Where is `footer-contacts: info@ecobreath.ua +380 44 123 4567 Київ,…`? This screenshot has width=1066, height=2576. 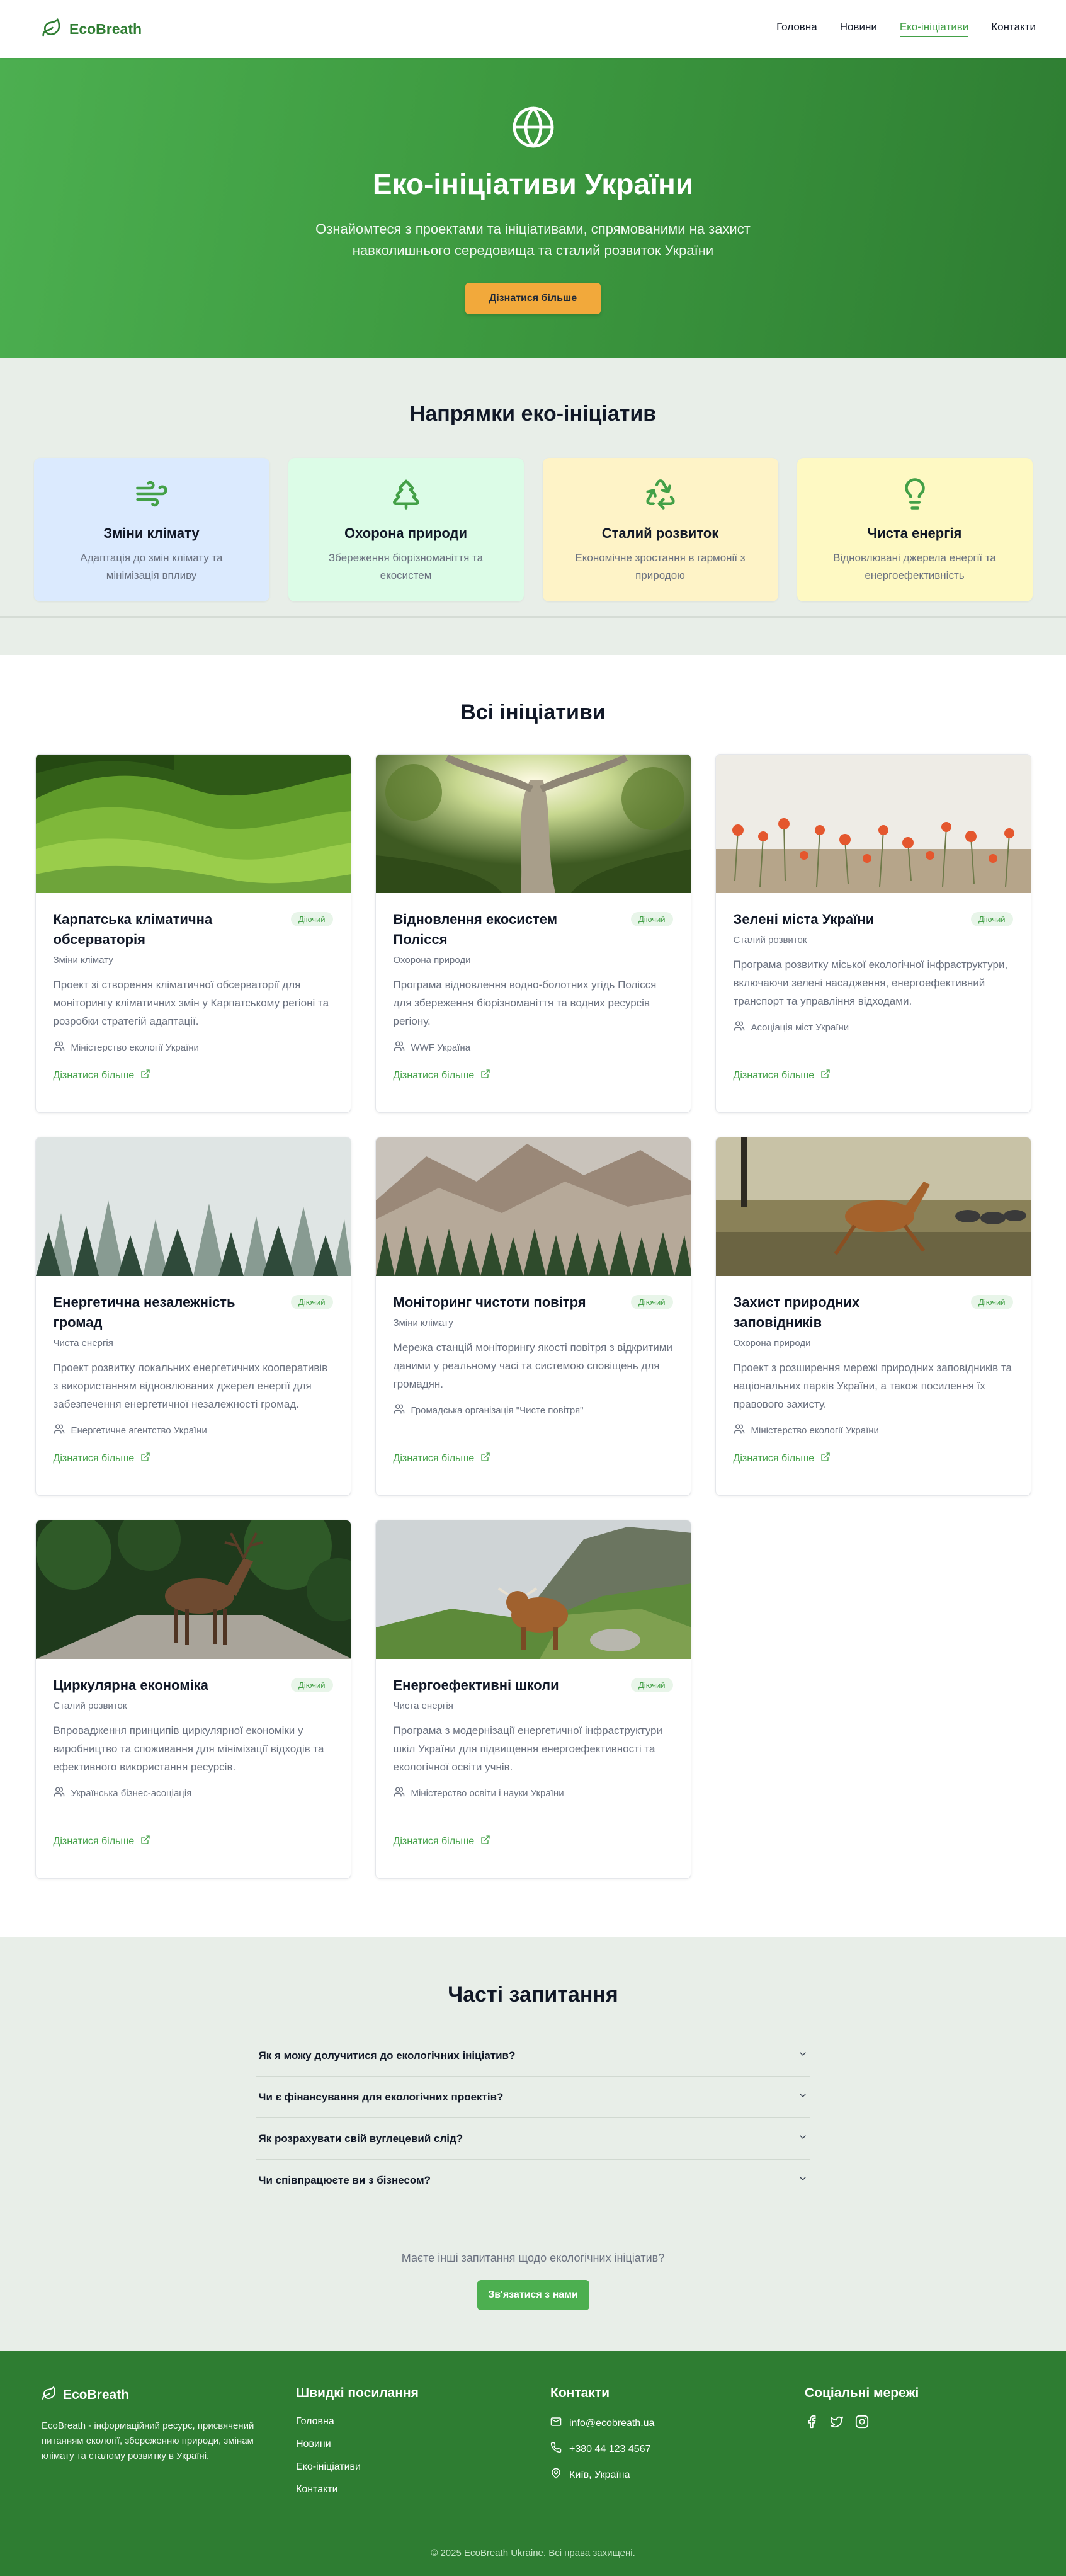
footer-contacts: info@ecobreath.ua +380 44 123 4567 Київ,… is located at coordinates (677, 2449).